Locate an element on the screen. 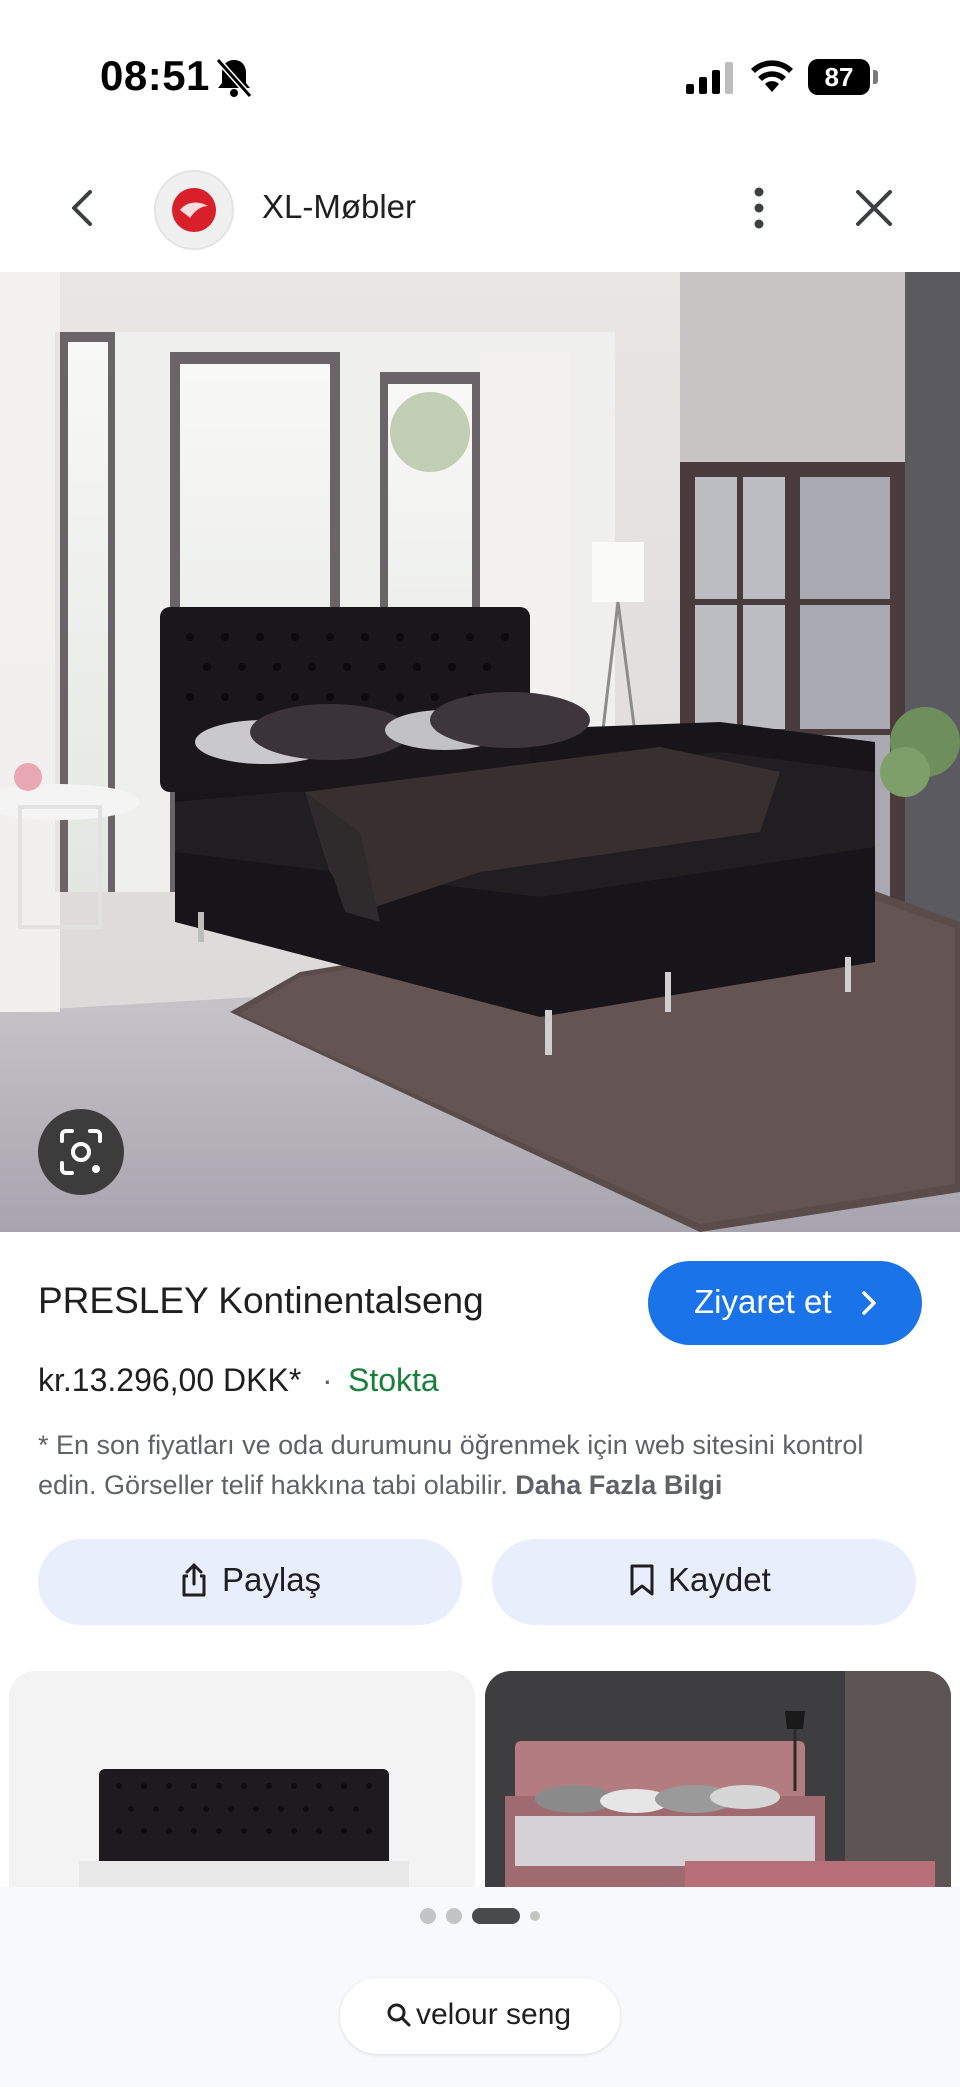  share-icon is located at coordinates (194, 1580).